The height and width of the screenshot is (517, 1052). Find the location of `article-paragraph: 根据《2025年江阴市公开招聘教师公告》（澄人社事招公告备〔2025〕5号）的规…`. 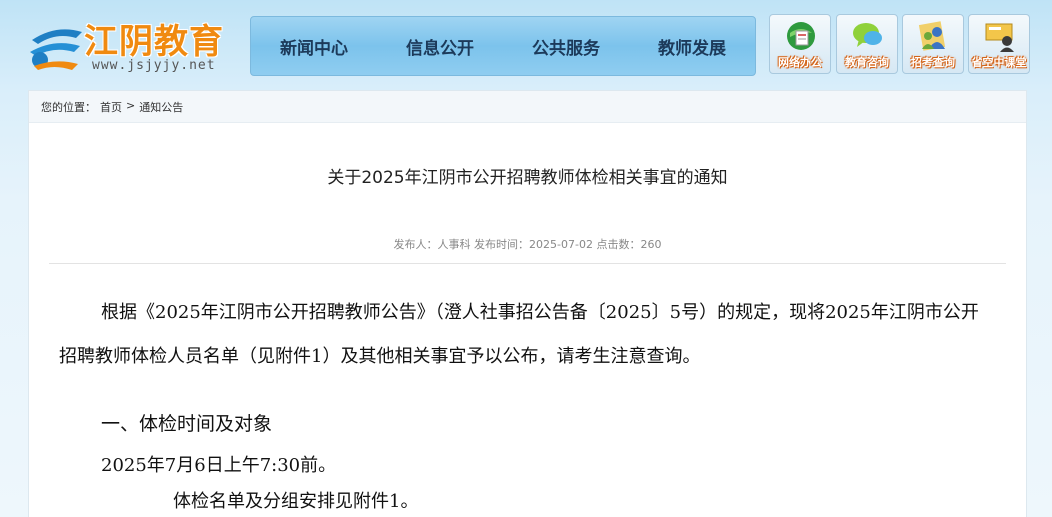

article-paragraph: 根据《2025年江阴市公开招聘教师公告》（澄人社事招公告备〔2025〕5号）的规… is located at coordinates (519, 334).